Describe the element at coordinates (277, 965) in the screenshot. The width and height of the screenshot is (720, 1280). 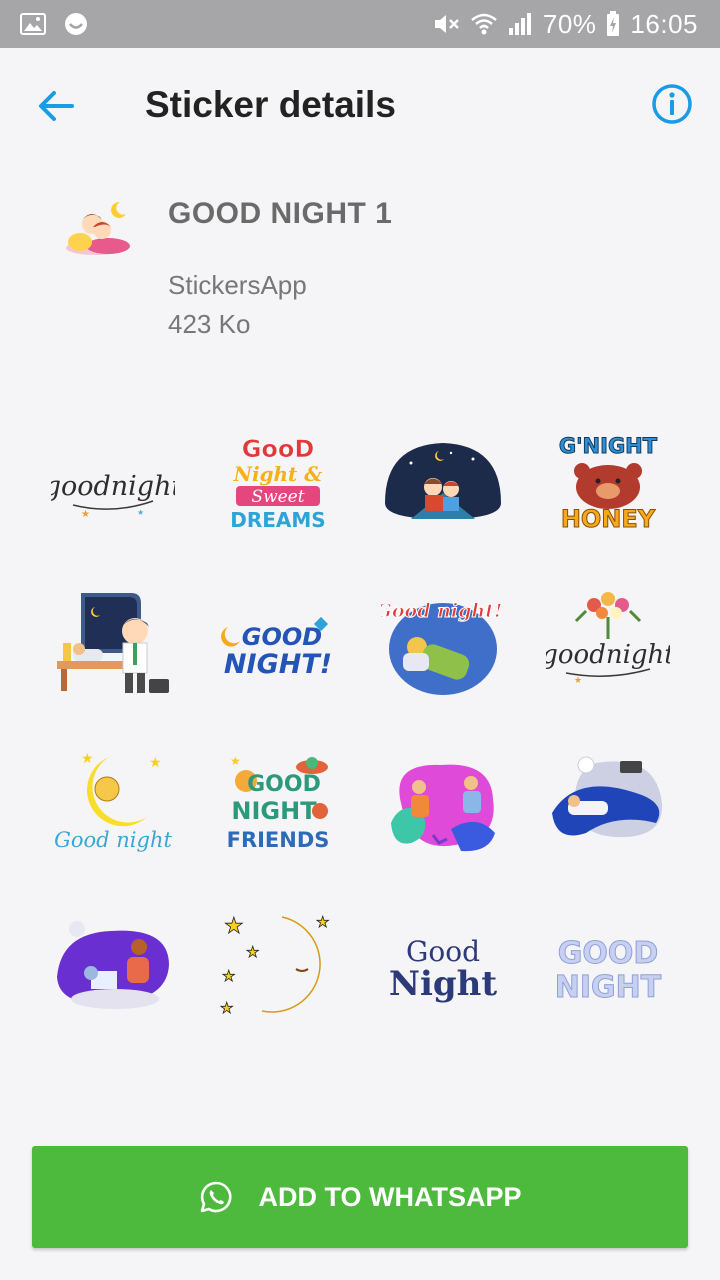
I see `sticker-item: ★ ★ ★ ★ ★` at that location.